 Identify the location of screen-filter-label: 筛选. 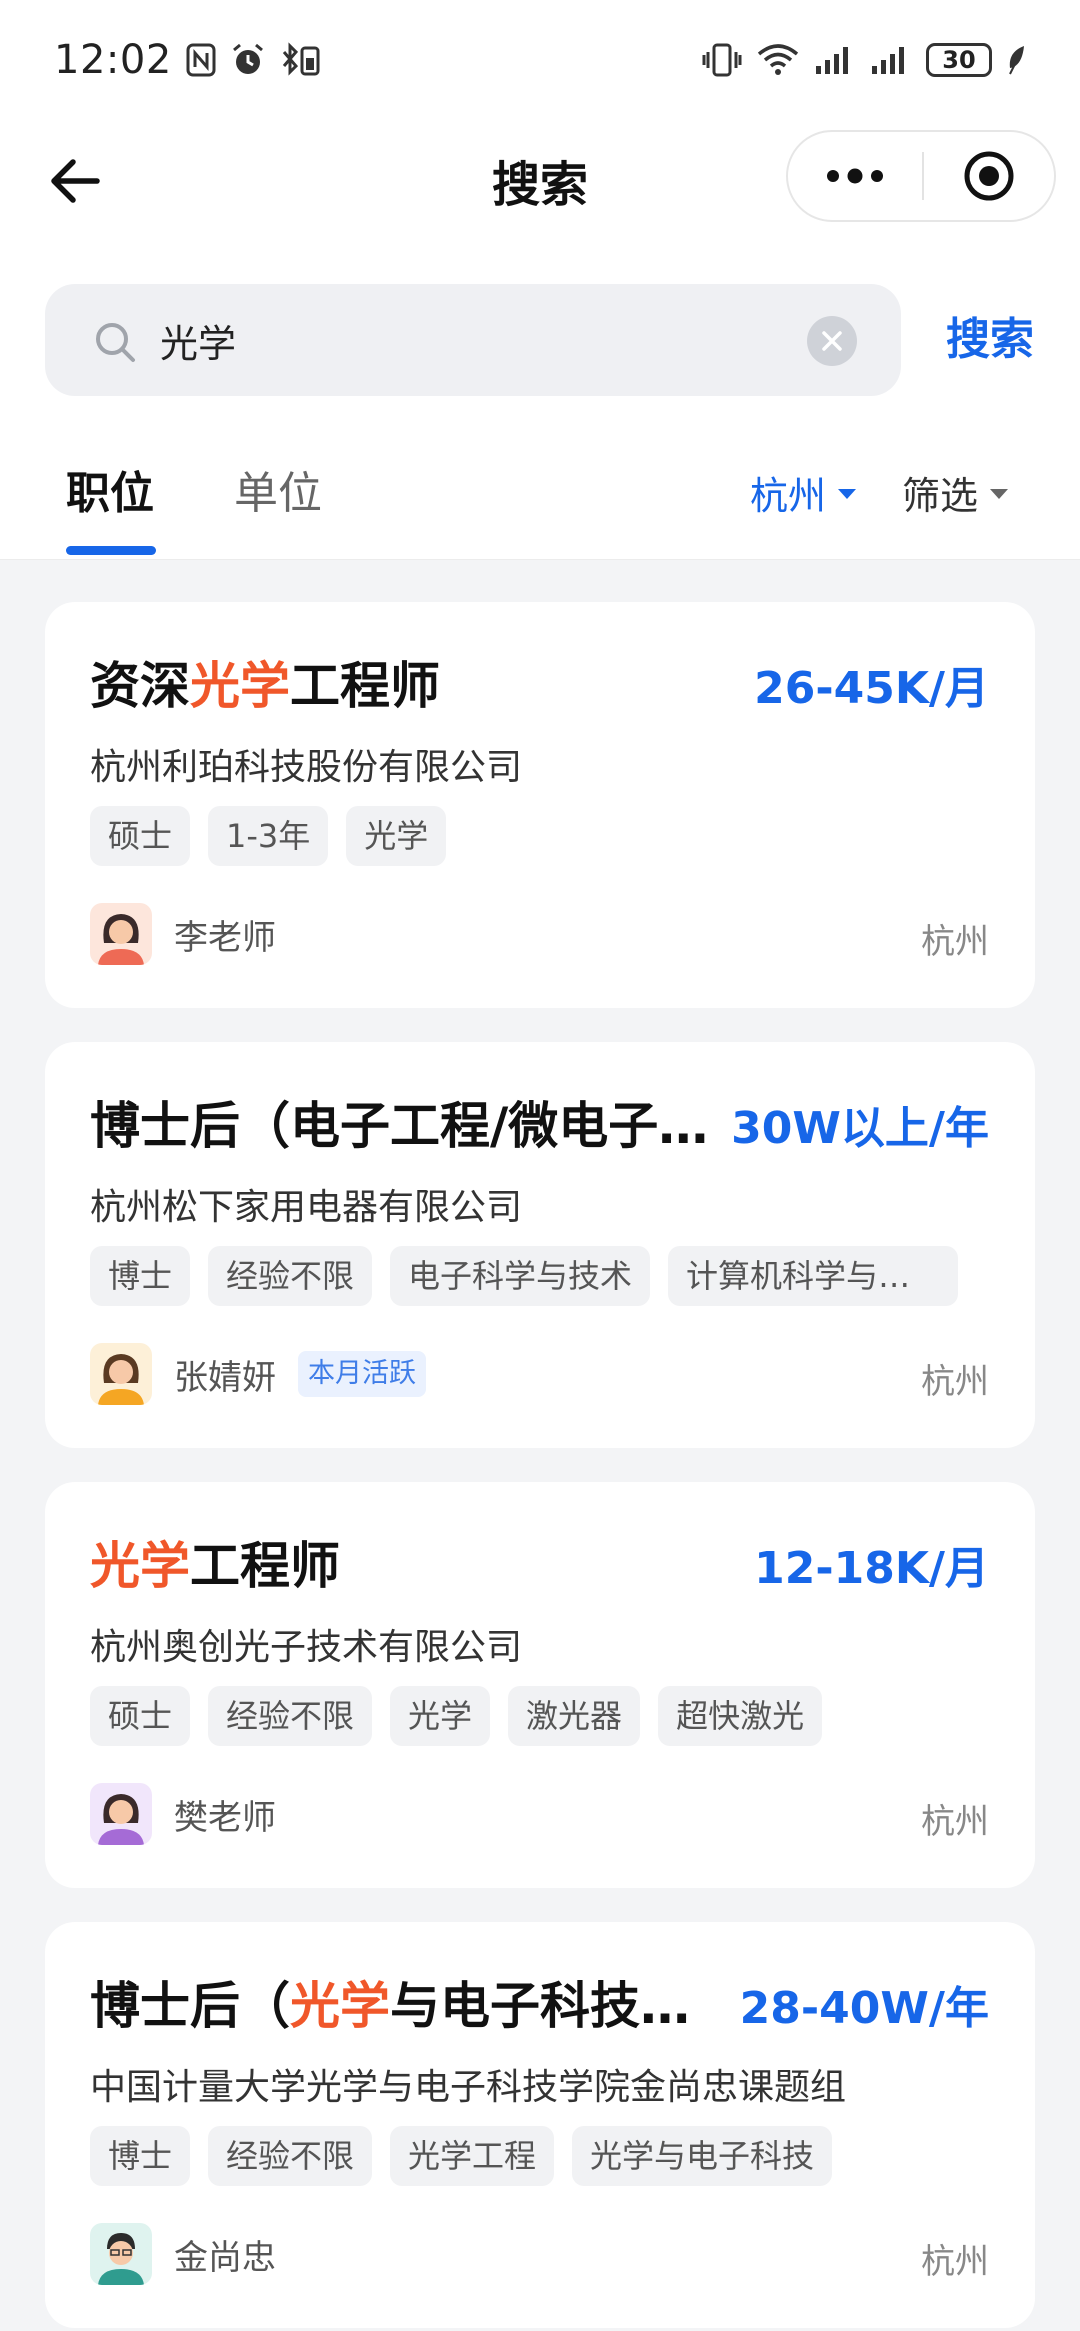
(940, 495).